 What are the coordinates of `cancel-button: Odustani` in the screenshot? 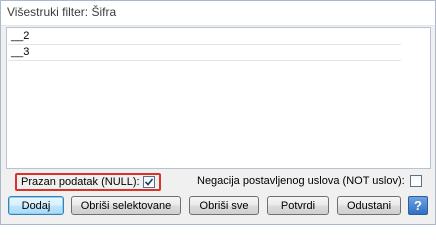 It's located at (369, 205).